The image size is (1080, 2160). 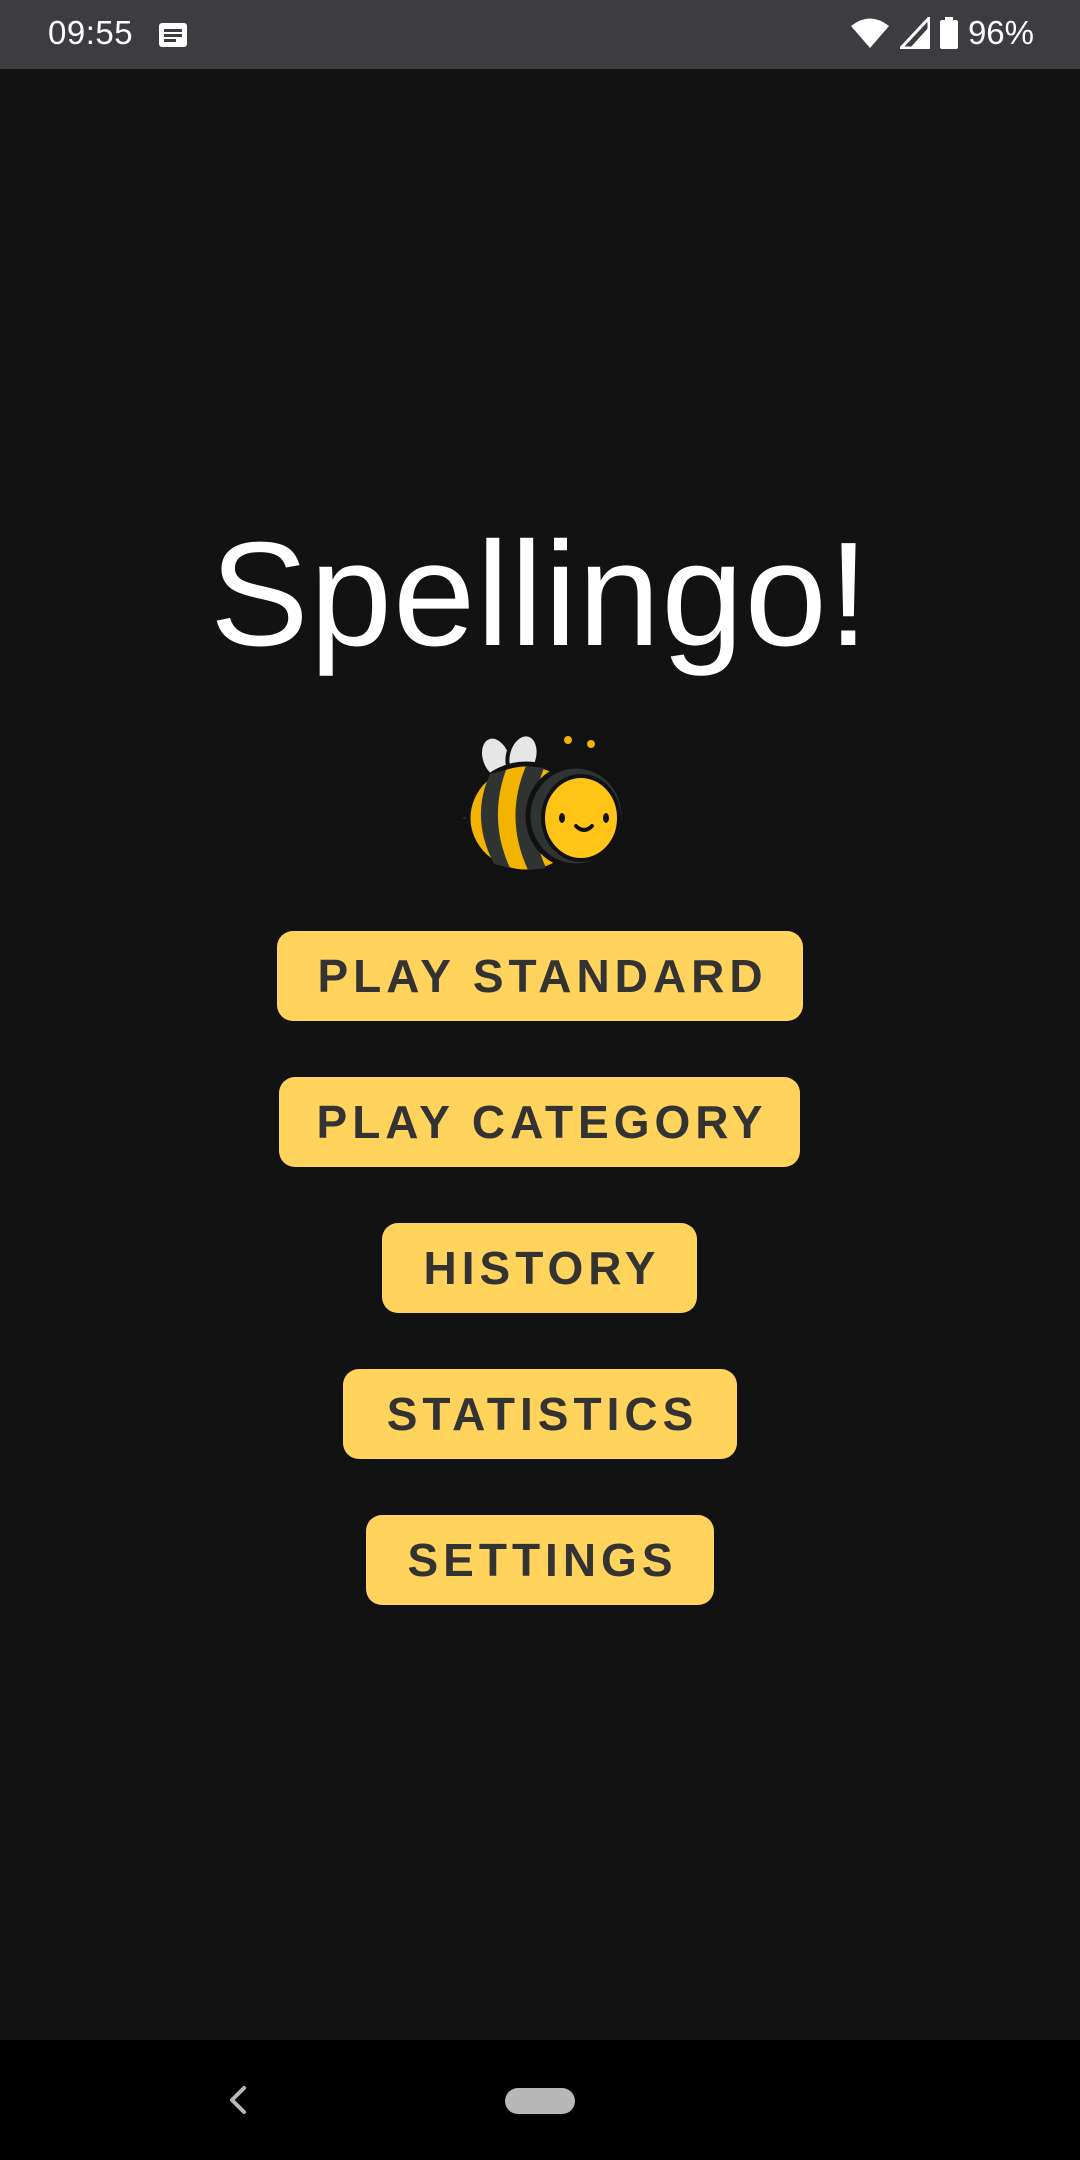 I want to click on status-icons: 96%, so click(x=942, y=33).